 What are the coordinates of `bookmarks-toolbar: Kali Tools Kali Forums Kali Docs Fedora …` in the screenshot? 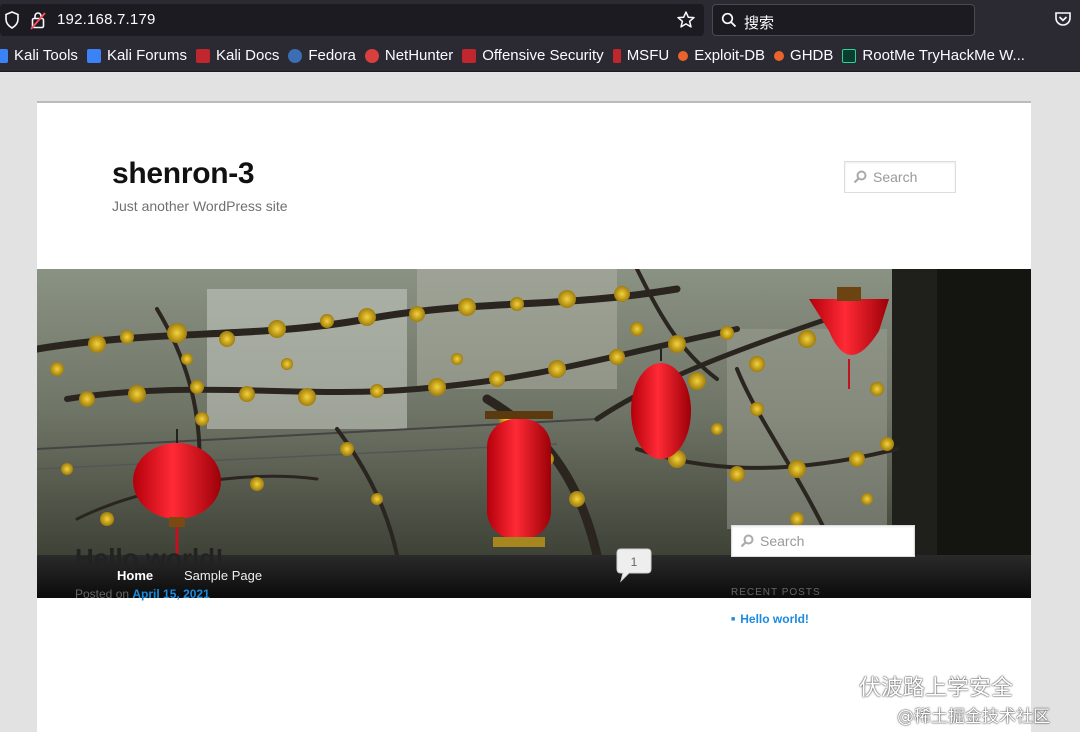 It's located at (540, 56).